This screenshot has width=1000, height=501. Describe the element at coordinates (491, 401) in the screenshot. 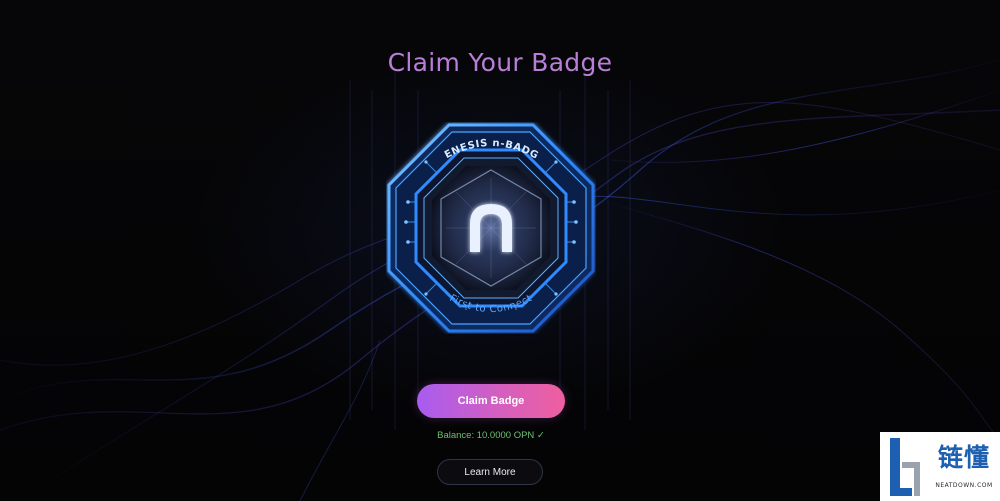

I see `claim-badge-button: Claim Badge` at that location.